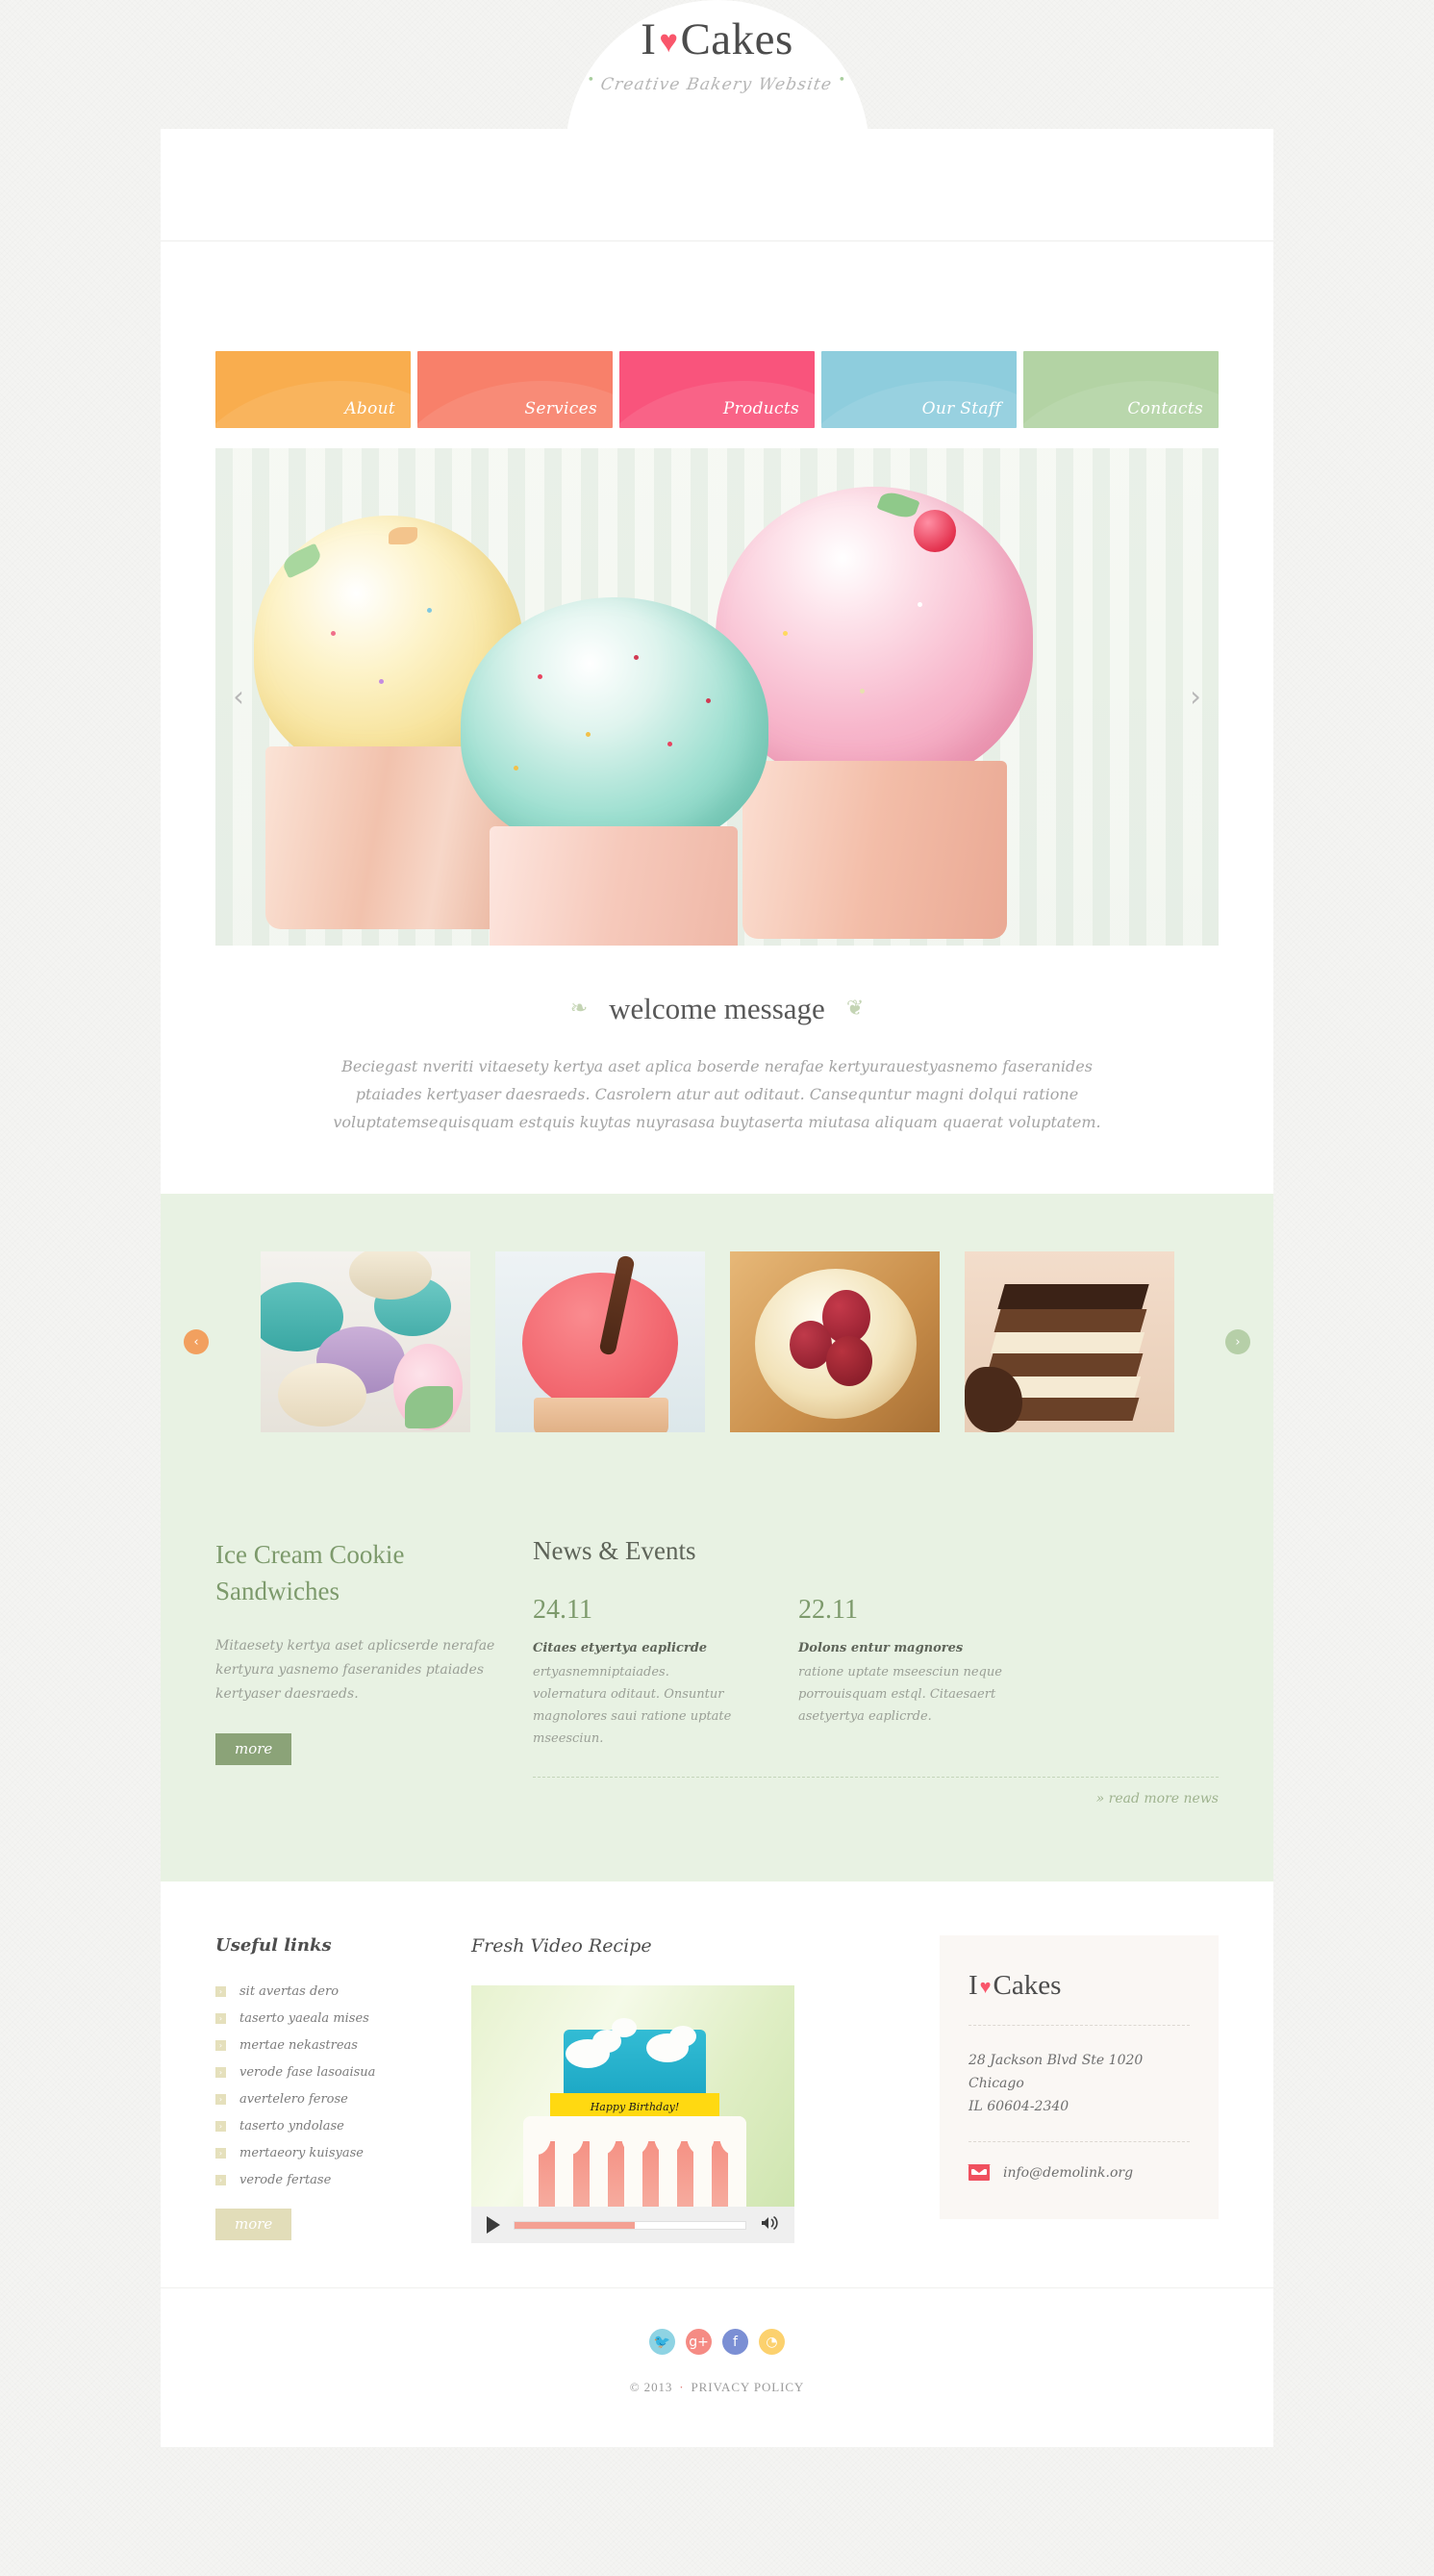 This screenshot has width=1434, height=2576. I want to click on volume-icon, so click(769, 2225).